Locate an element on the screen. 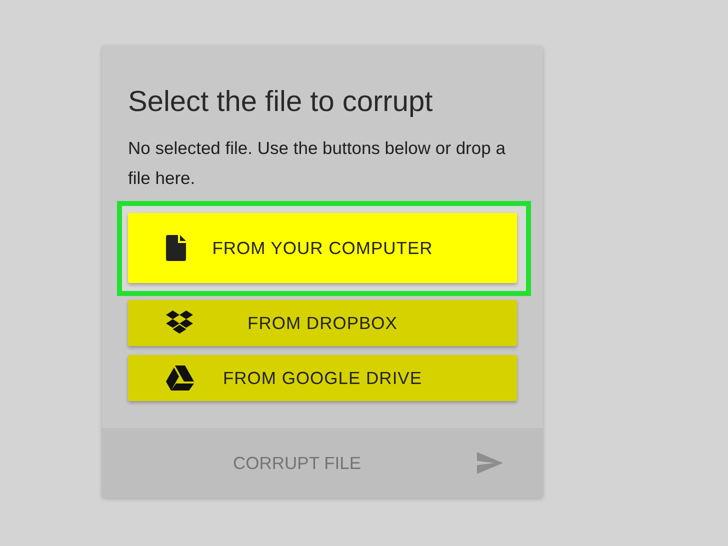 The image size is (728, 546). triangle-logo-icon is located at coordinates (180, 378).